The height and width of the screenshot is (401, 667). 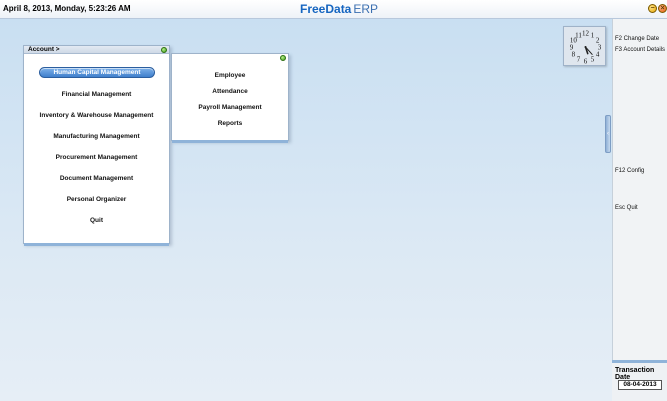 I want to click on transaction-date-panel: Transaction Date 08-04-2013, so click(x=639, y=380).